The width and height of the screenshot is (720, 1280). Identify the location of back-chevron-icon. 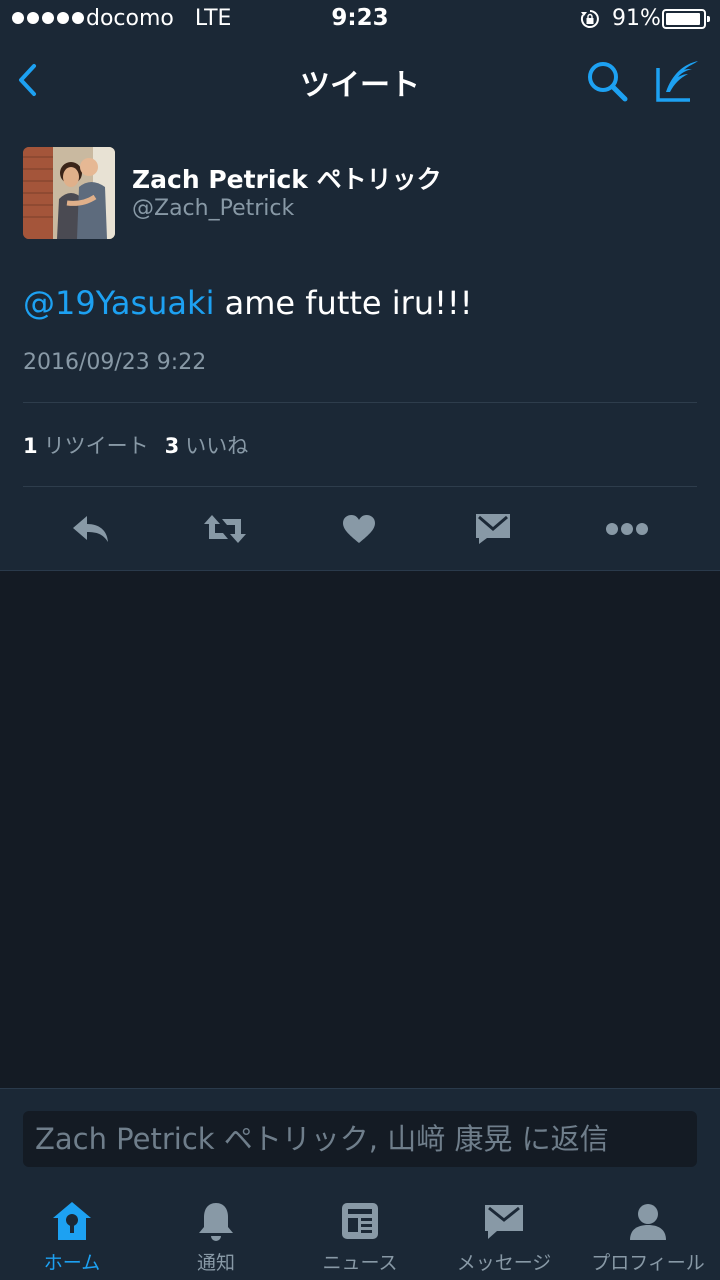
(28, 80).